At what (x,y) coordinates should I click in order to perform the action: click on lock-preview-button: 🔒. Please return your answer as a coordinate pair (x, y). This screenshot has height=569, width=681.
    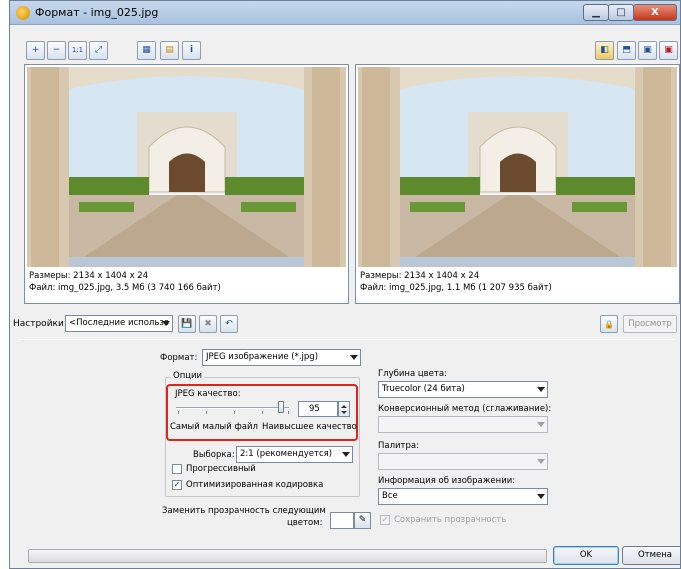
    Looking at the image, I should click on (609, 324).